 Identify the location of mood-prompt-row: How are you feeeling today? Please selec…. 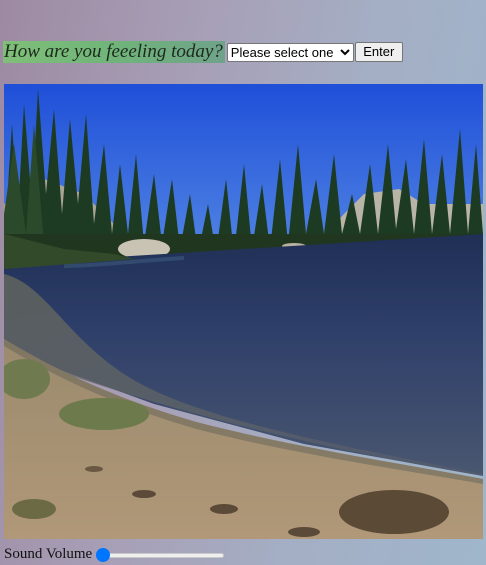
(203, 52).